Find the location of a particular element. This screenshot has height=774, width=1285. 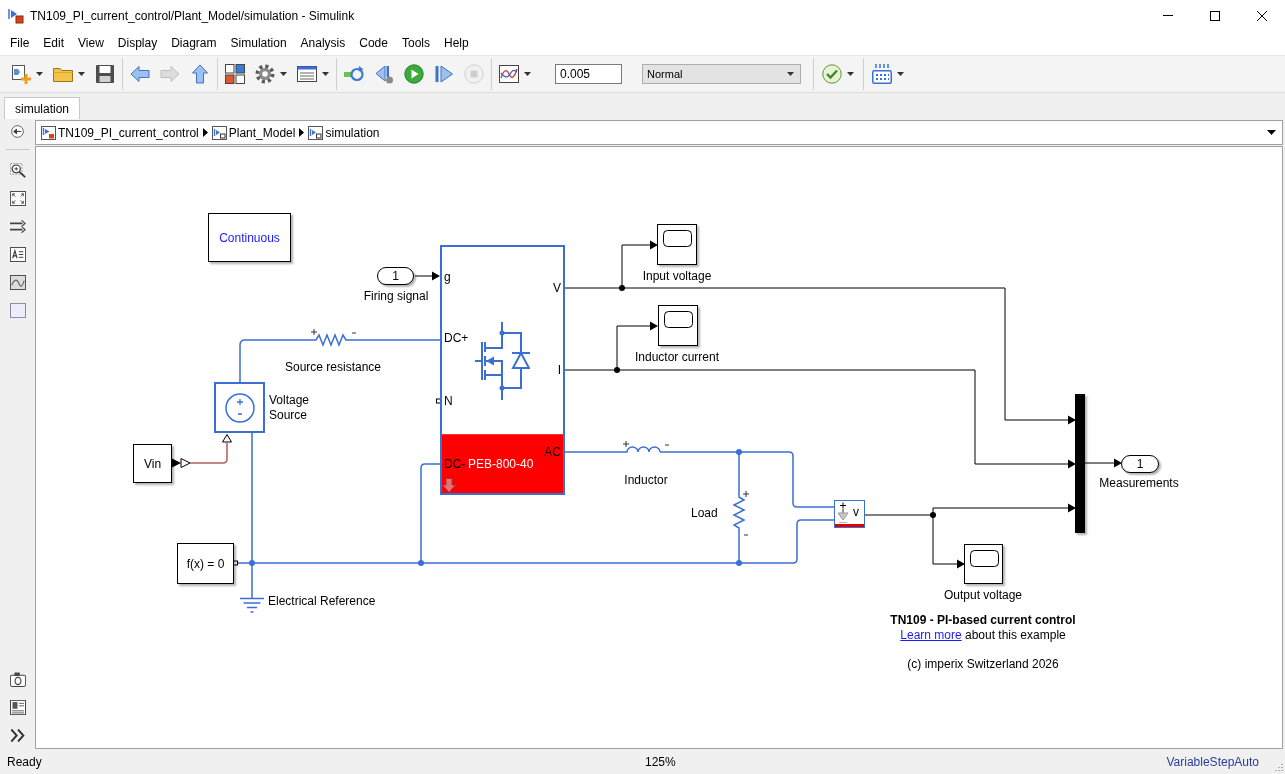

menu-item: Analysis is located at coordinates (323, 43).